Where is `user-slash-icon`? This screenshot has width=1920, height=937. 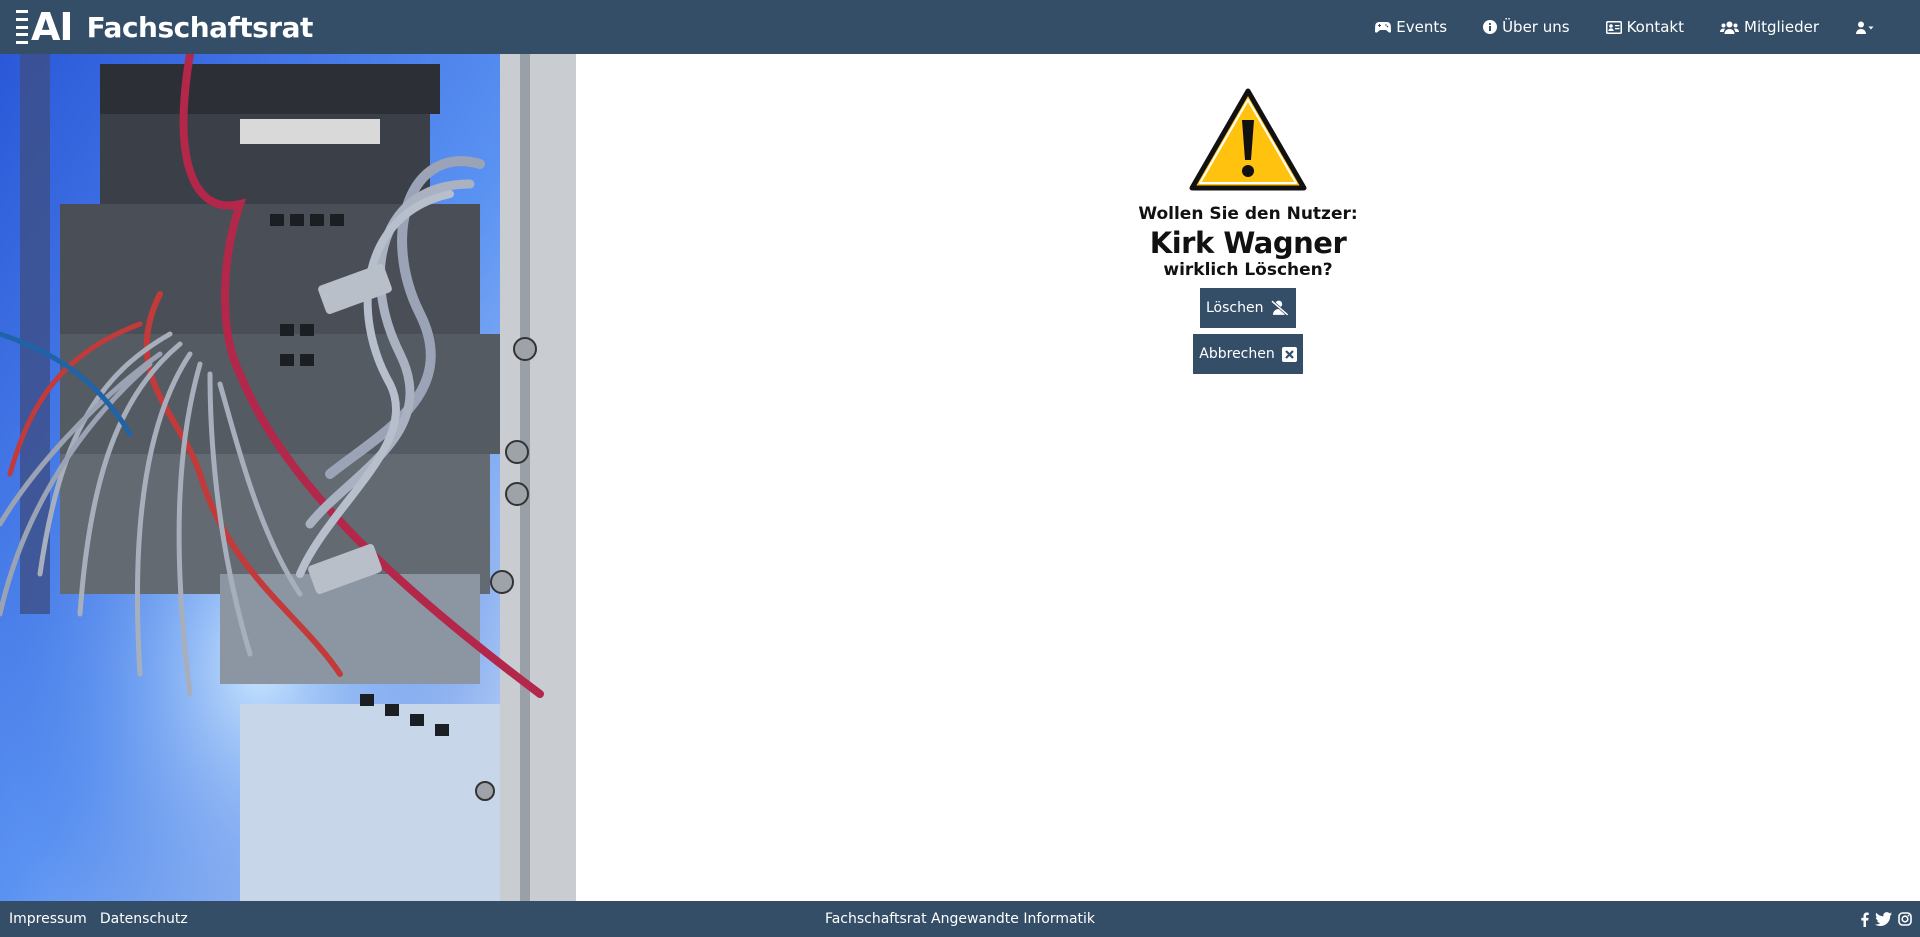
user-slash-icon is located at coordinates (1280, 308).